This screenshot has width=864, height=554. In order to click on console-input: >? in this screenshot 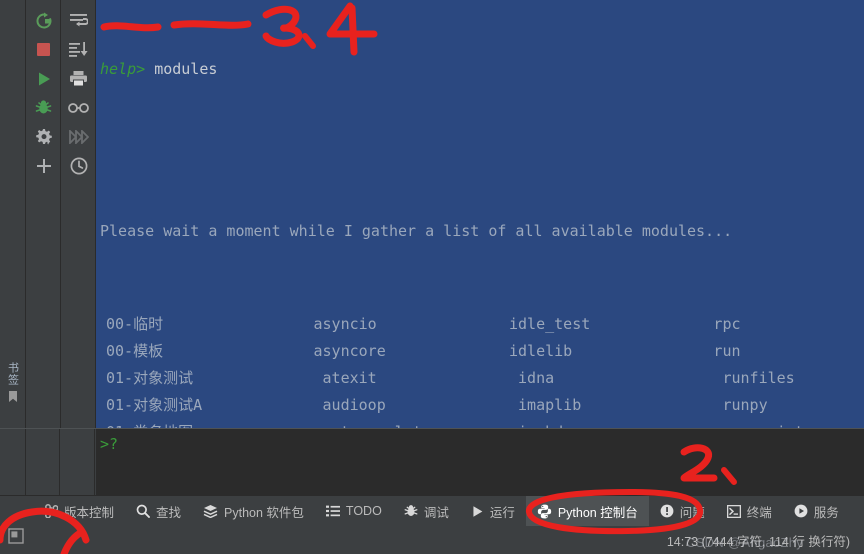, I will do `click(480, 461)`.